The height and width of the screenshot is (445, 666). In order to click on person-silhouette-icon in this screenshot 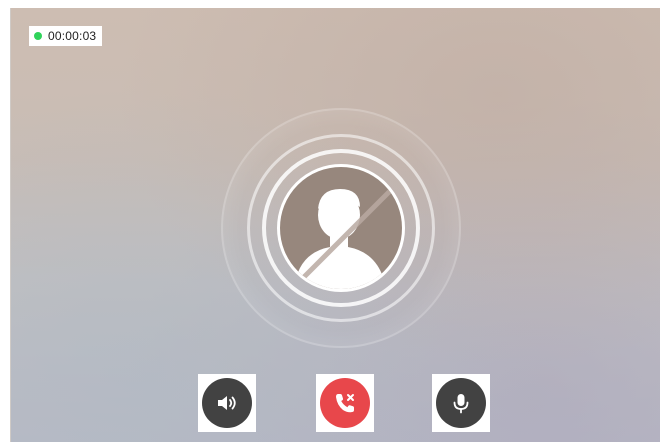, I will do `click(344, 237)`.